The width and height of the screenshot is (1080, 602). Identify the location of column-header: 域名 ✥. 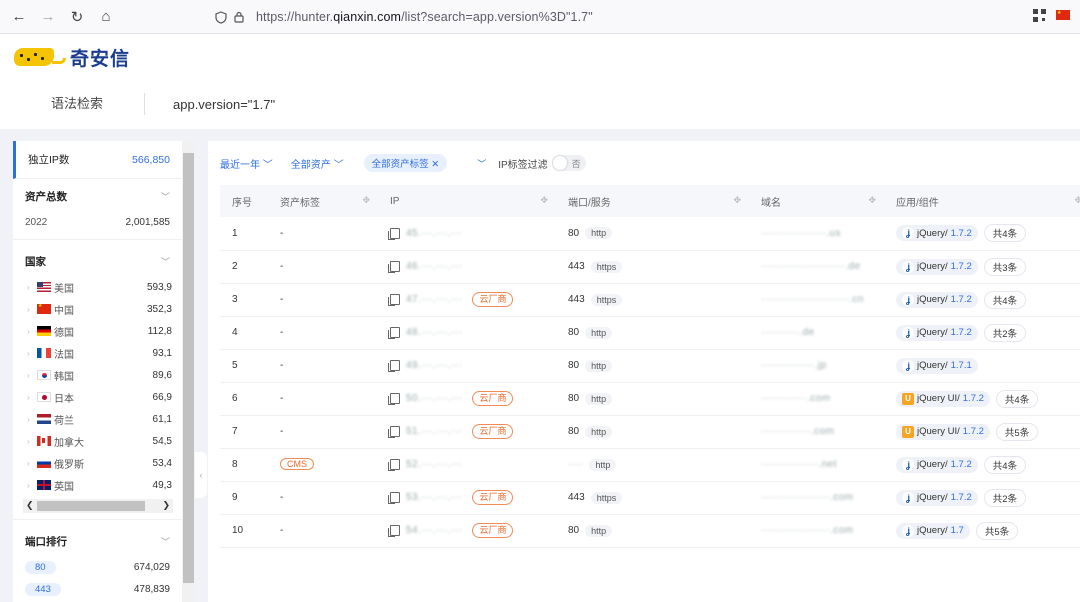
(816, 201).